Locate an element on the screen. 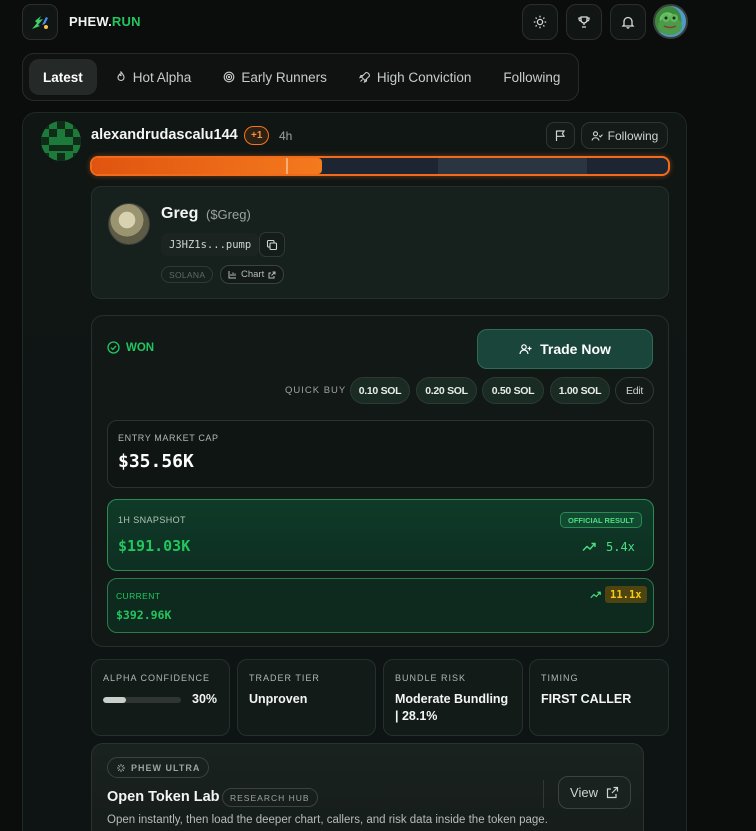  view-label: View is located at coordinates (584, 792).